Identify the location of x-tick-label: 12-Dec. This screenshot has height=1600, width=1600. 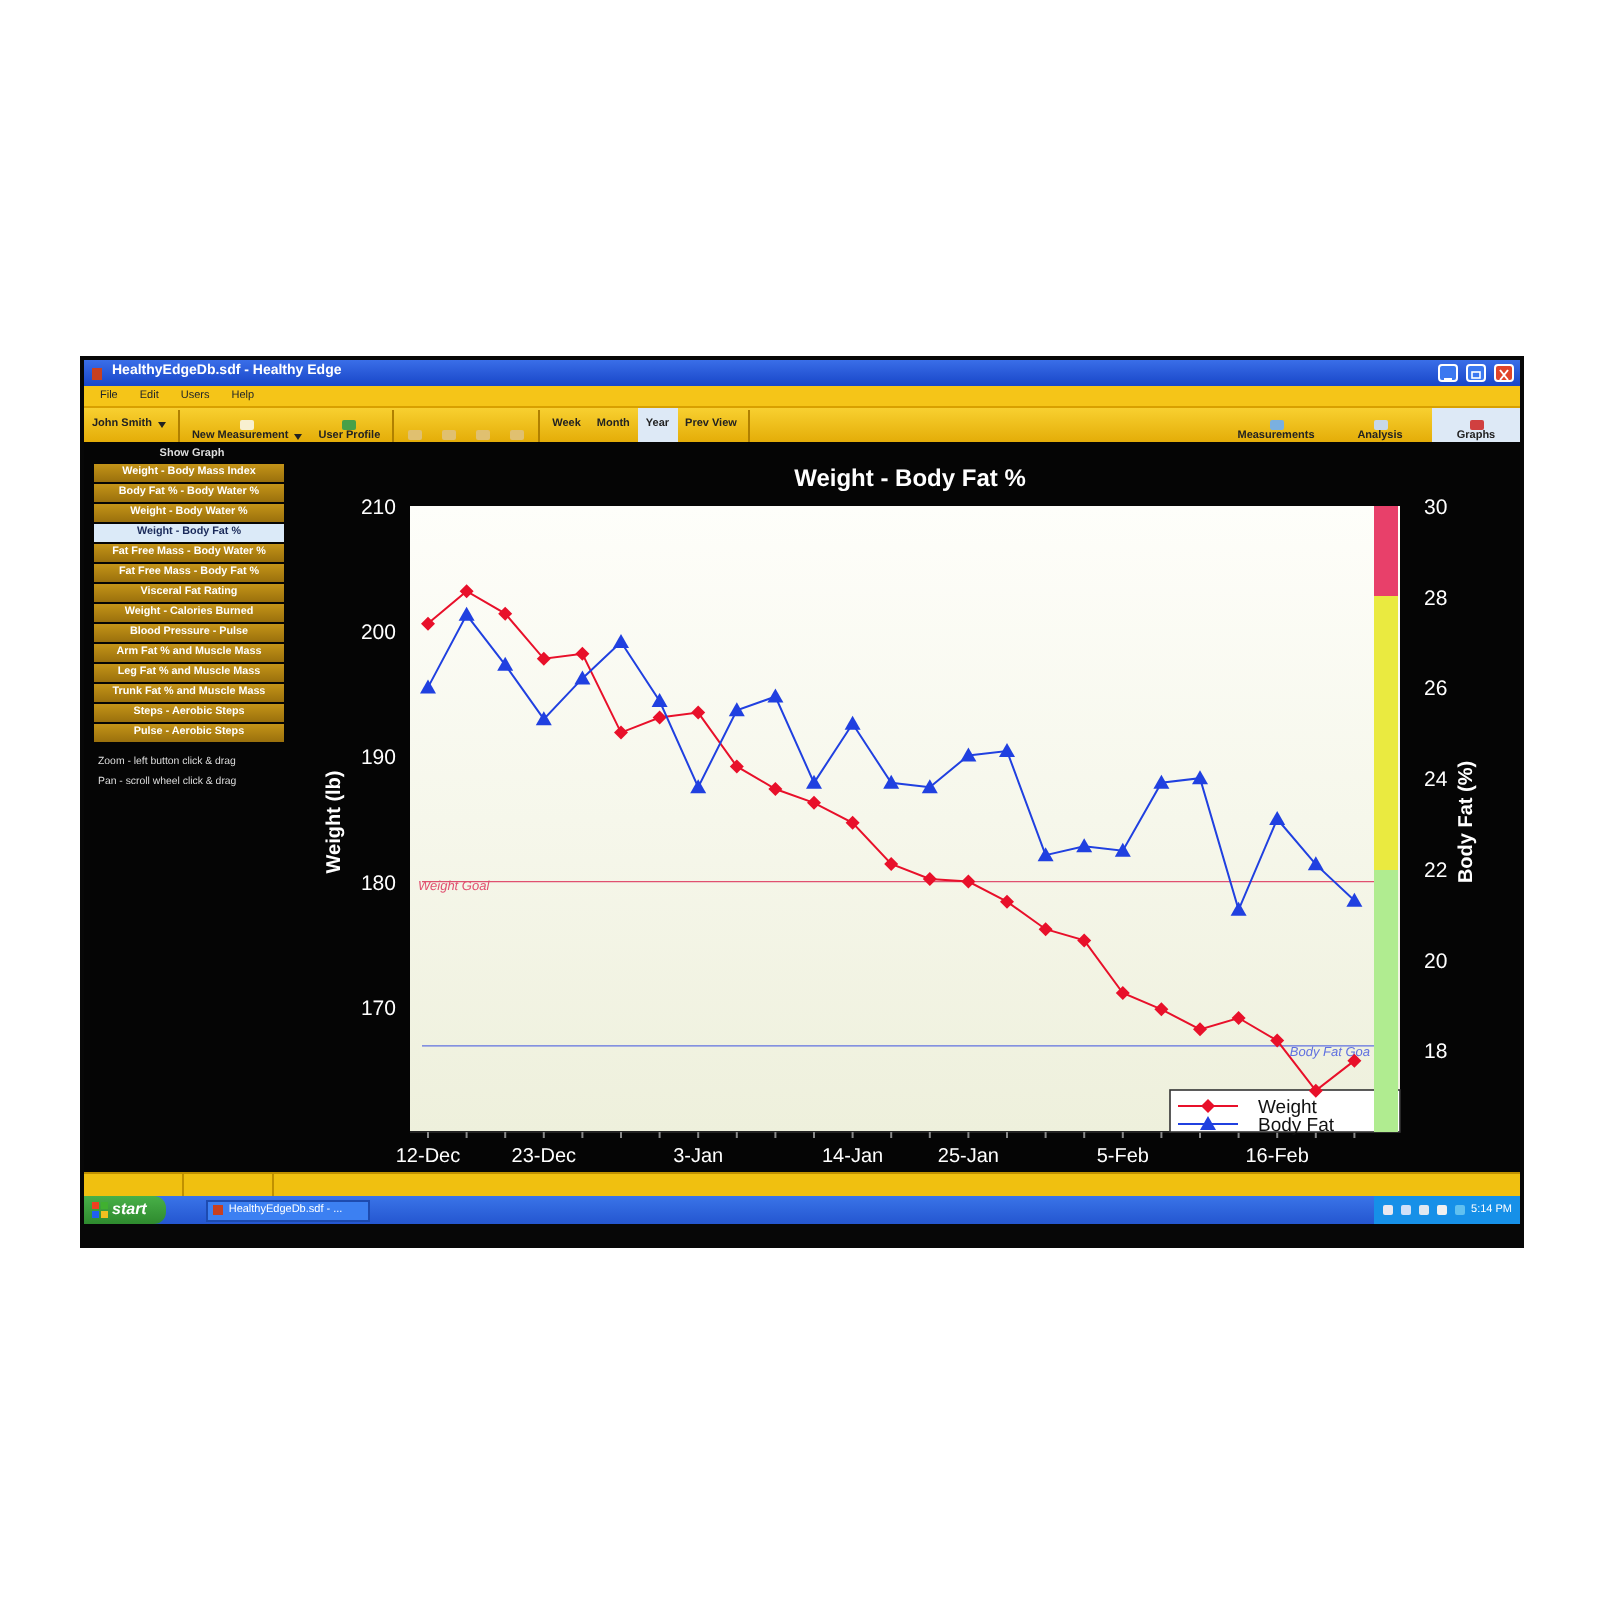
(428, 1157).